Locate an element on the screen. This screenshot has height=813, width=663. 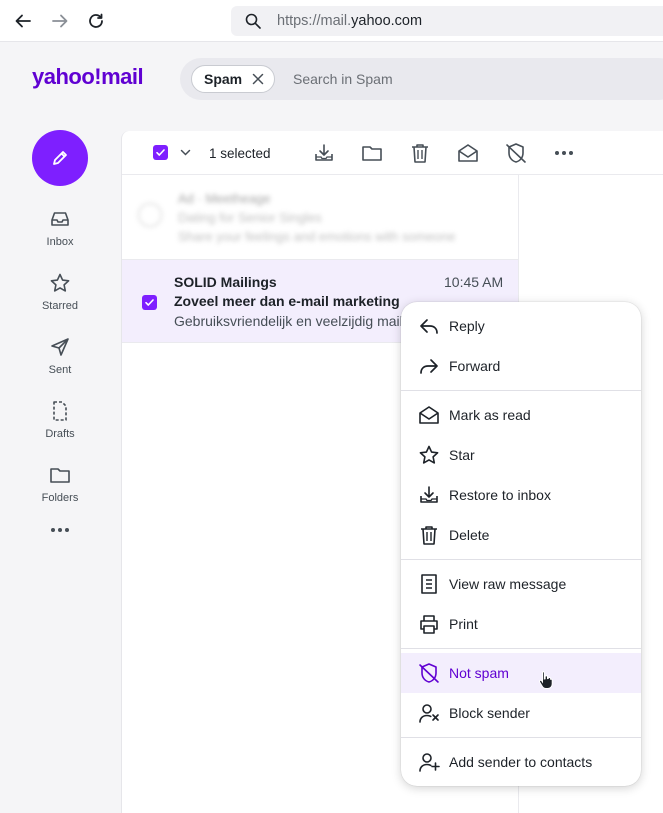
sidebar-item-sent: Sent is located at coordinates (60, 356).